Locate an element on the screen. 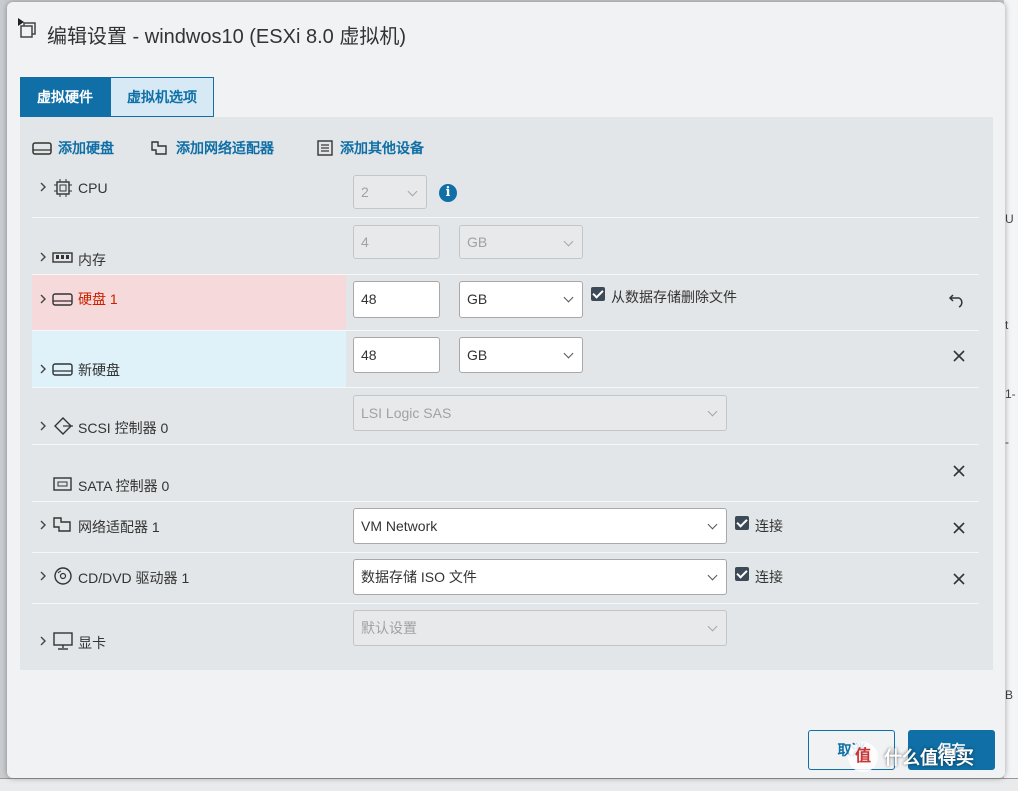 This screenshot has width=1018, height=791. row-label-cell: SCSI 控制器 0 is located at coordinates (189, 416).